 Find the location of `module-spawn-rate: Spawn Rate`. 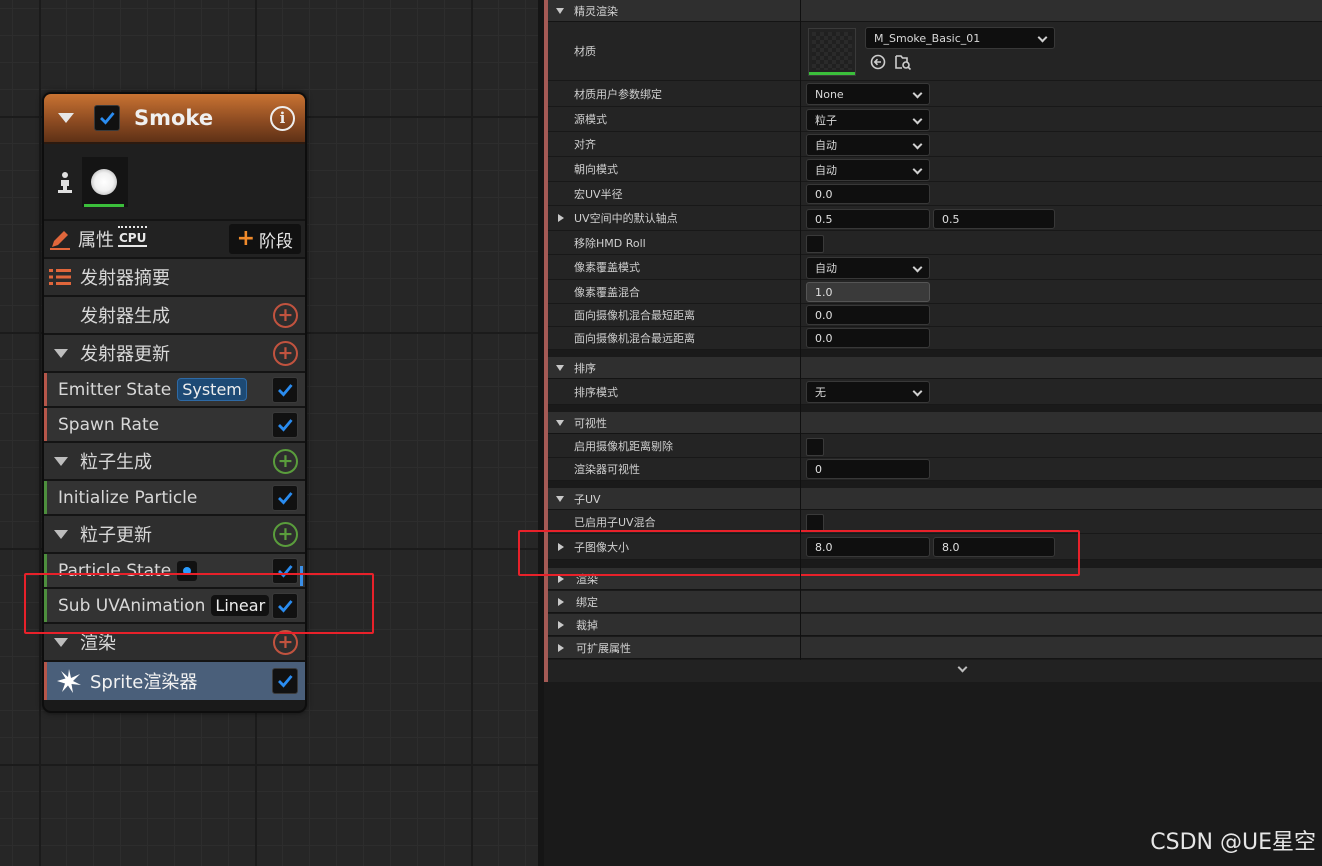

module-spawn-rate: Spawn Rate is located at coordinates (174, 423).